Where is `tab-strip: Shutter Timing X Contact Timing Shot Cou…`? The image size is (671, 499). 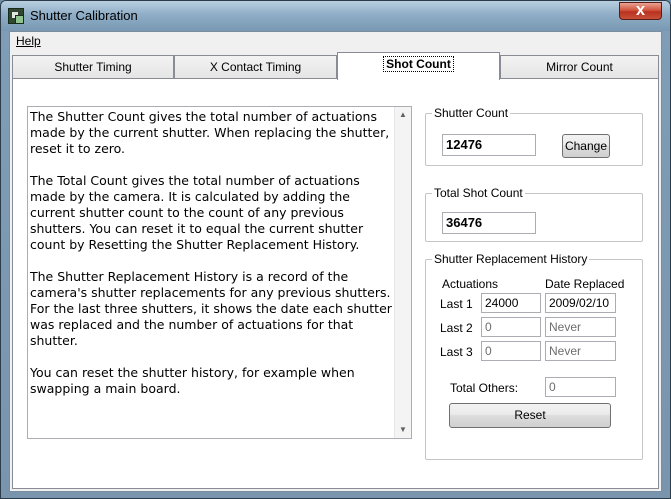
tab-strip: Shutter Timing X Contact Timing Shot Cou… is located at coordinates (336, 66).